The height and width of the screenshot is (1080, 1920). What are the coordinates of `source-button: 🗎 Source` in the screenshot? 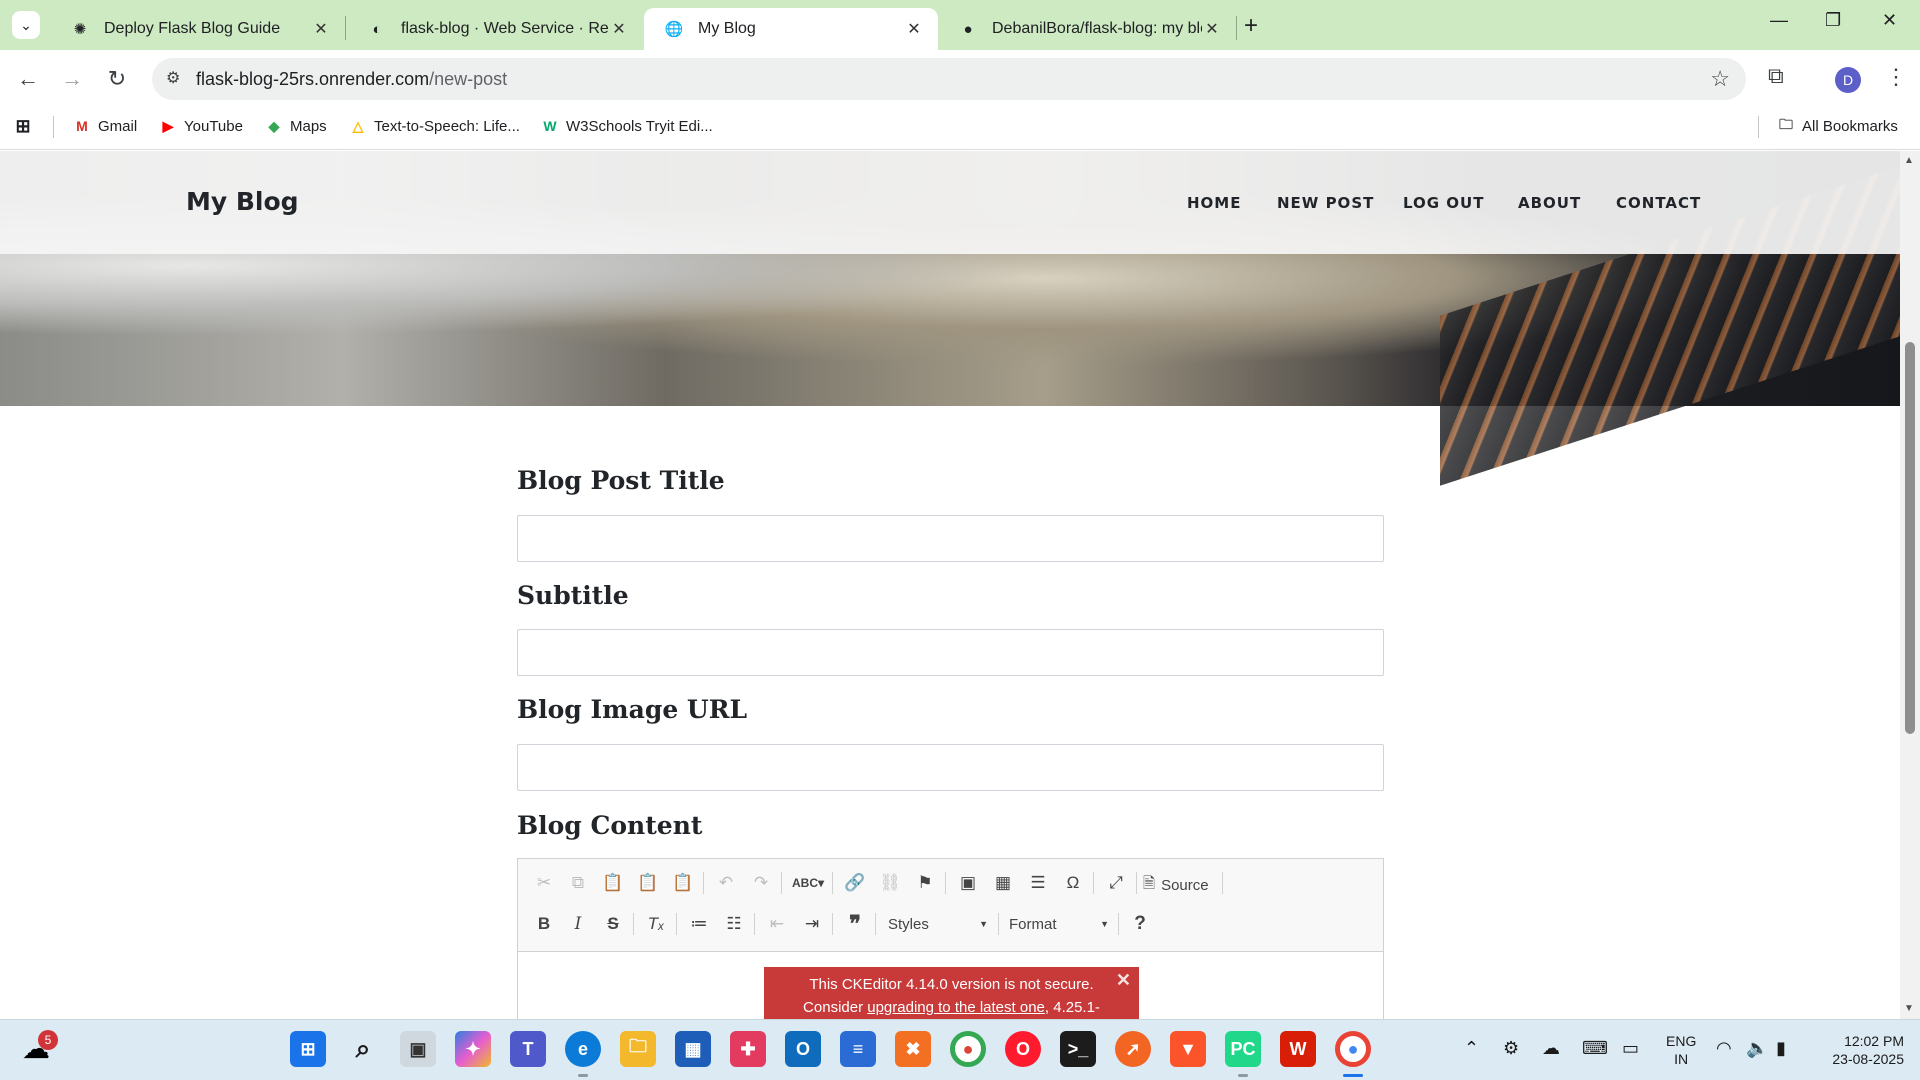 It's located at (1176, 885).